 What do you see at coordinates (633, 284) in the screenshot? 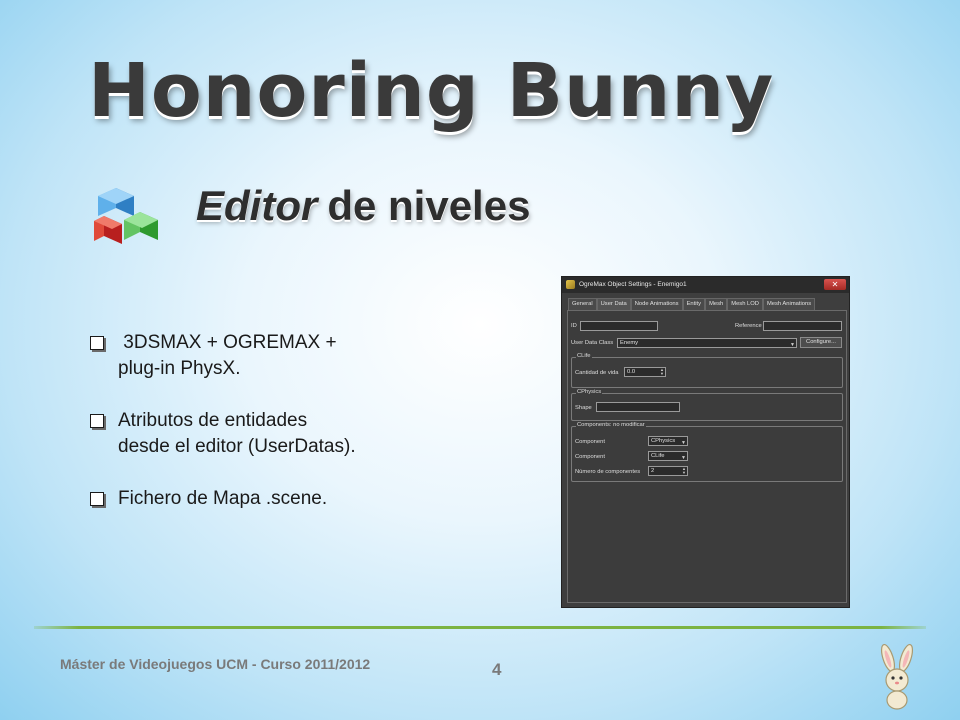
I see `window-title: OgreMax Object Settings - Enemigo1` at bounding box center [633, 284].